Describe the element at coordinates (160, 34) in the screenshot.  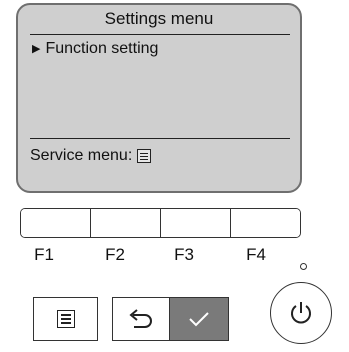
I see `title-divider` at that location.